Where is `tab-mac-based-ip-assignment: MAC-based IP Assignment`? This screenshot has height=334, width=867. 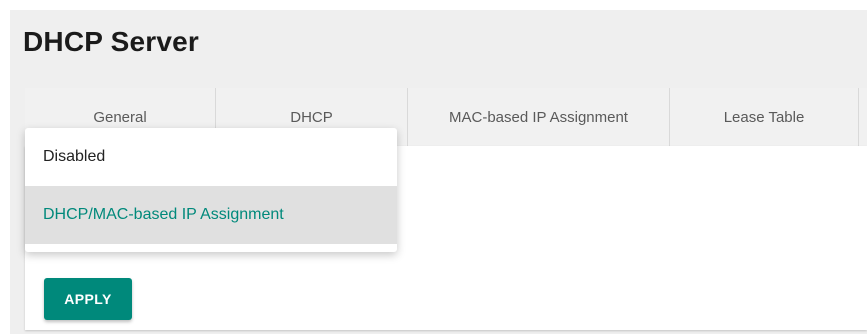
tab-mac-based-ip-assignment: MAC-based IP Assignment is located at coordinates (539, 117).